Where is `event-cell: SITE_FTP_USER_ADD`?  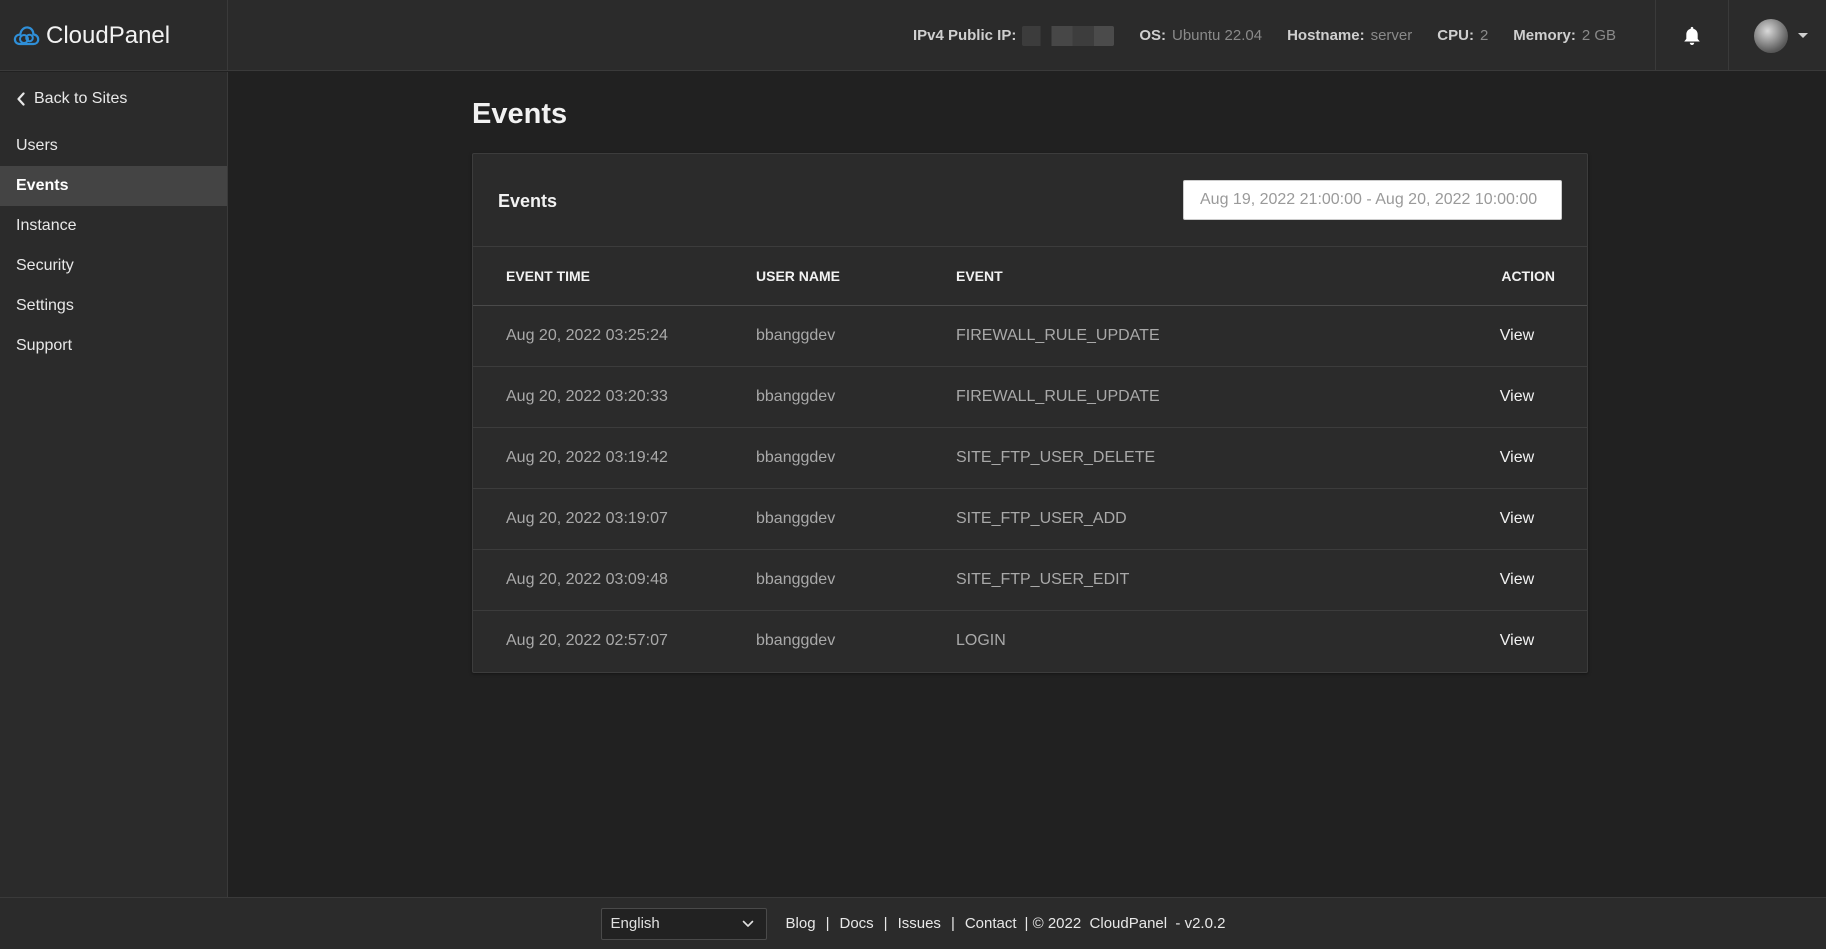
event-cell: SITE_FTP_USER_ADD is located at coordinates (1041, 518).